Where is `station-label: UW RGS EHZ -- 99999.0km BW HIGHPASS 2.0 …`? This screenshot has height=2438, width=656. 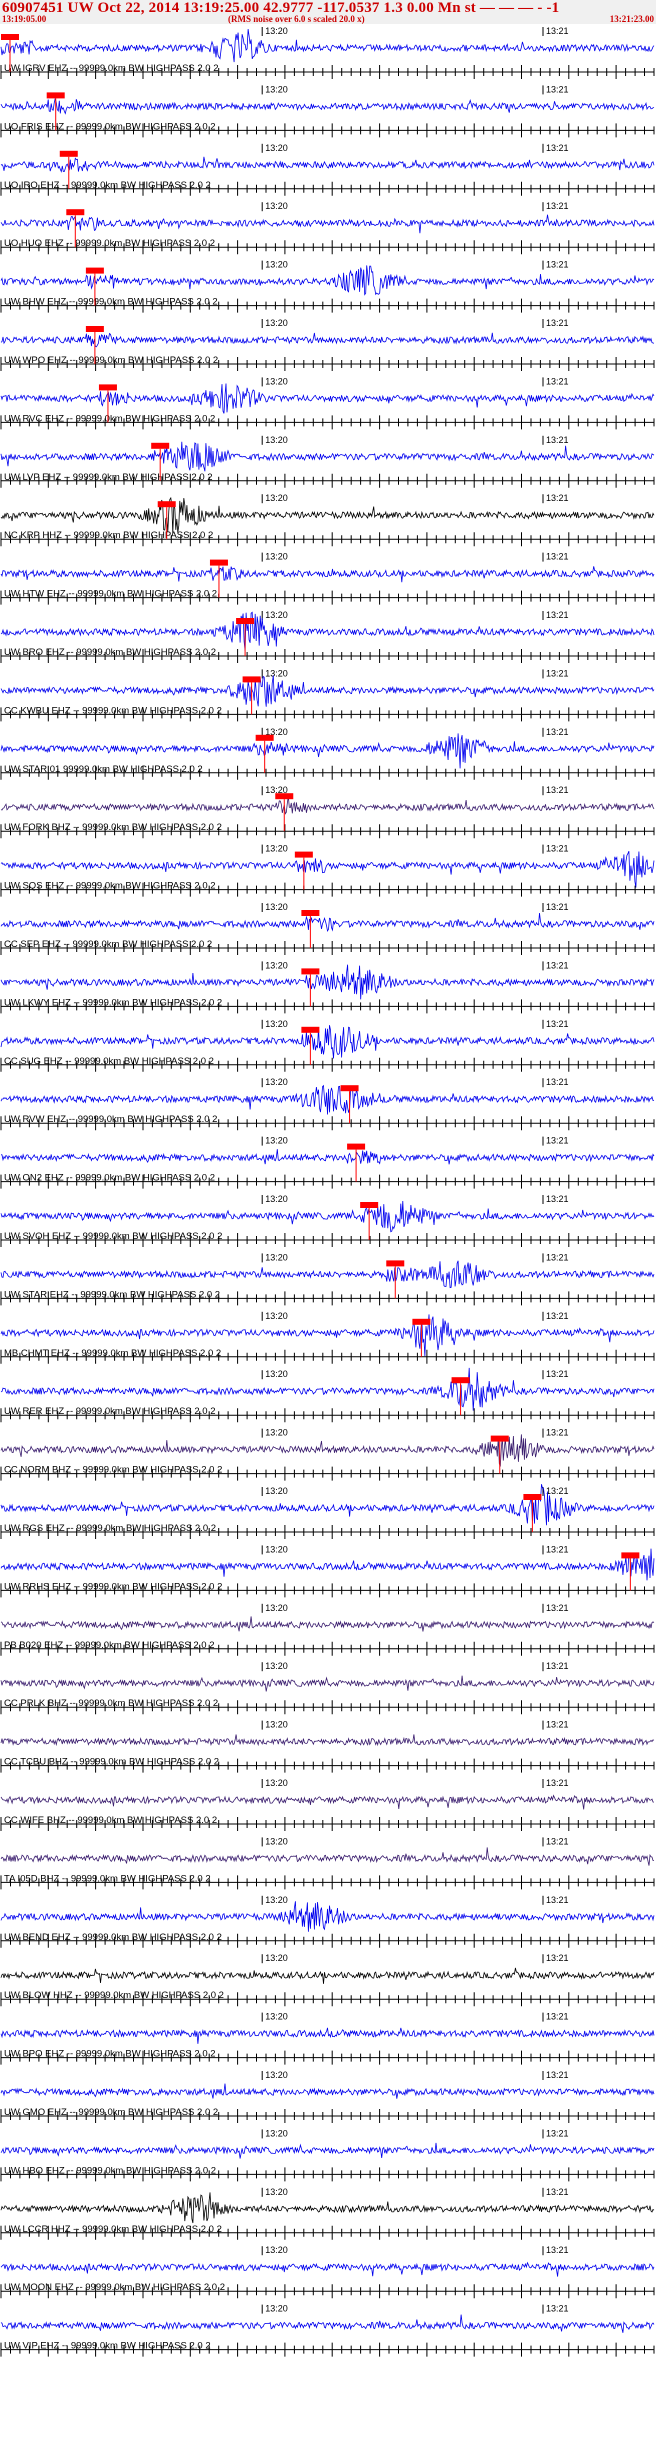
station-label: UW RGS EHZ -- 99999.0km BW HIGHPASS 2.0 … is located at coordinates (110, 1528).